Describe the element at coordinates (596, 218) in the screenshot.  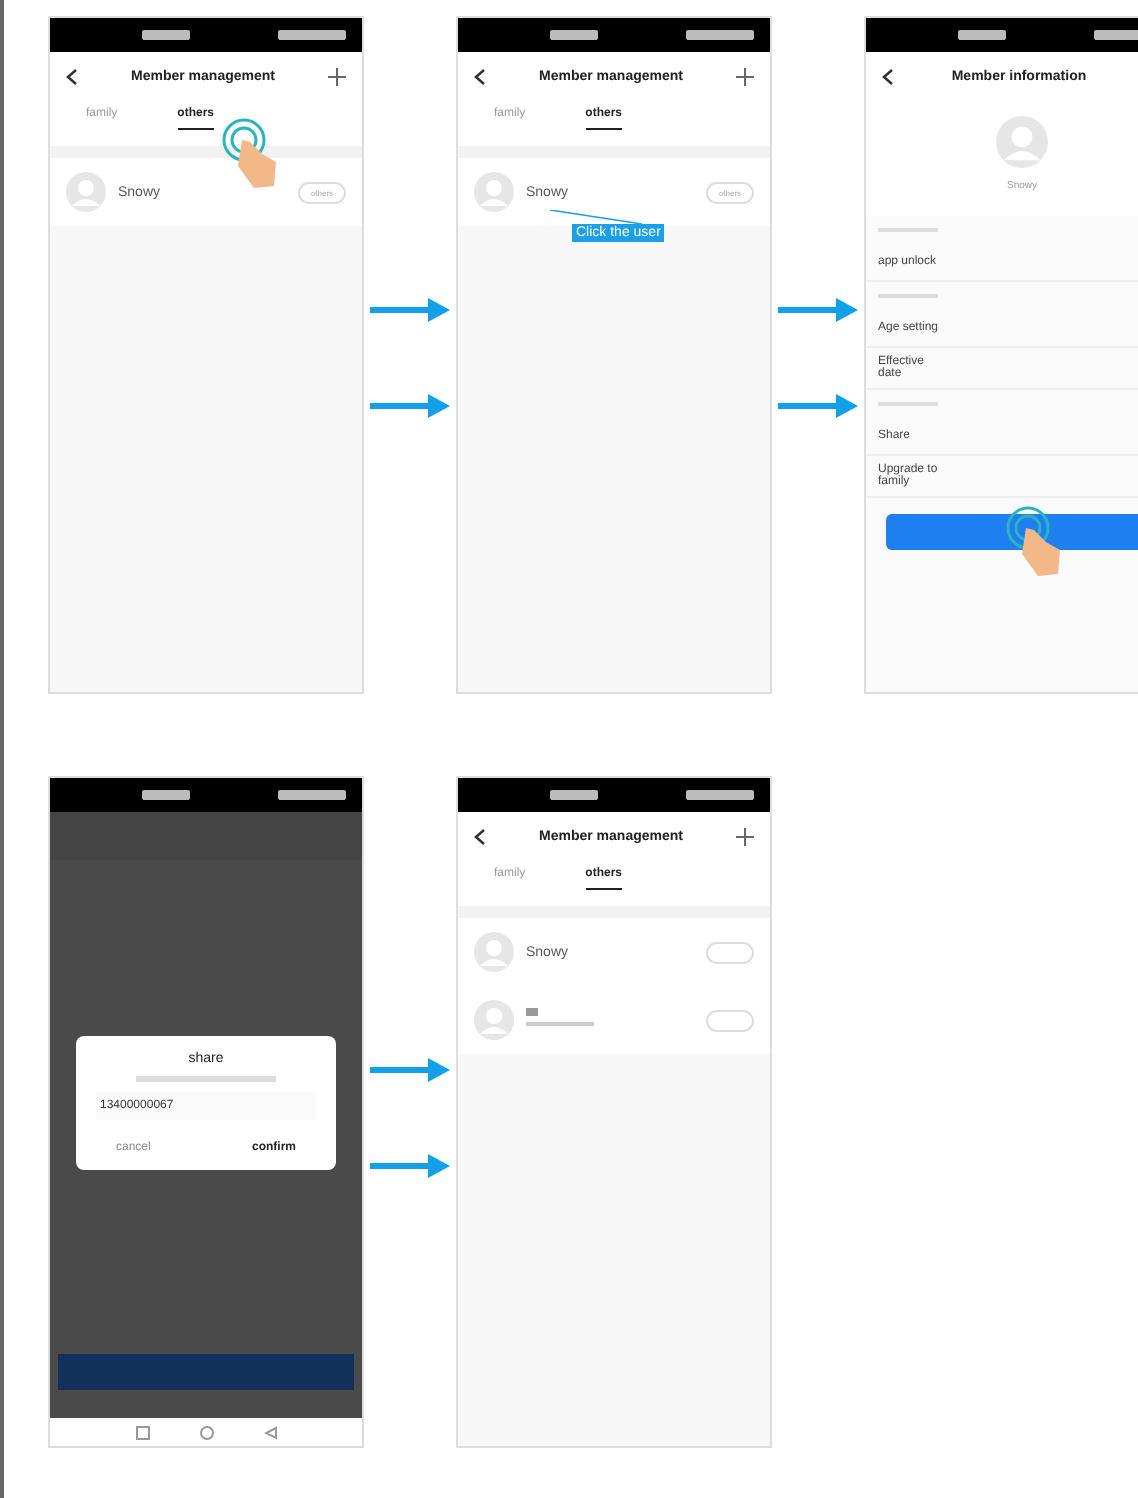
I see `leader-line` at that location.